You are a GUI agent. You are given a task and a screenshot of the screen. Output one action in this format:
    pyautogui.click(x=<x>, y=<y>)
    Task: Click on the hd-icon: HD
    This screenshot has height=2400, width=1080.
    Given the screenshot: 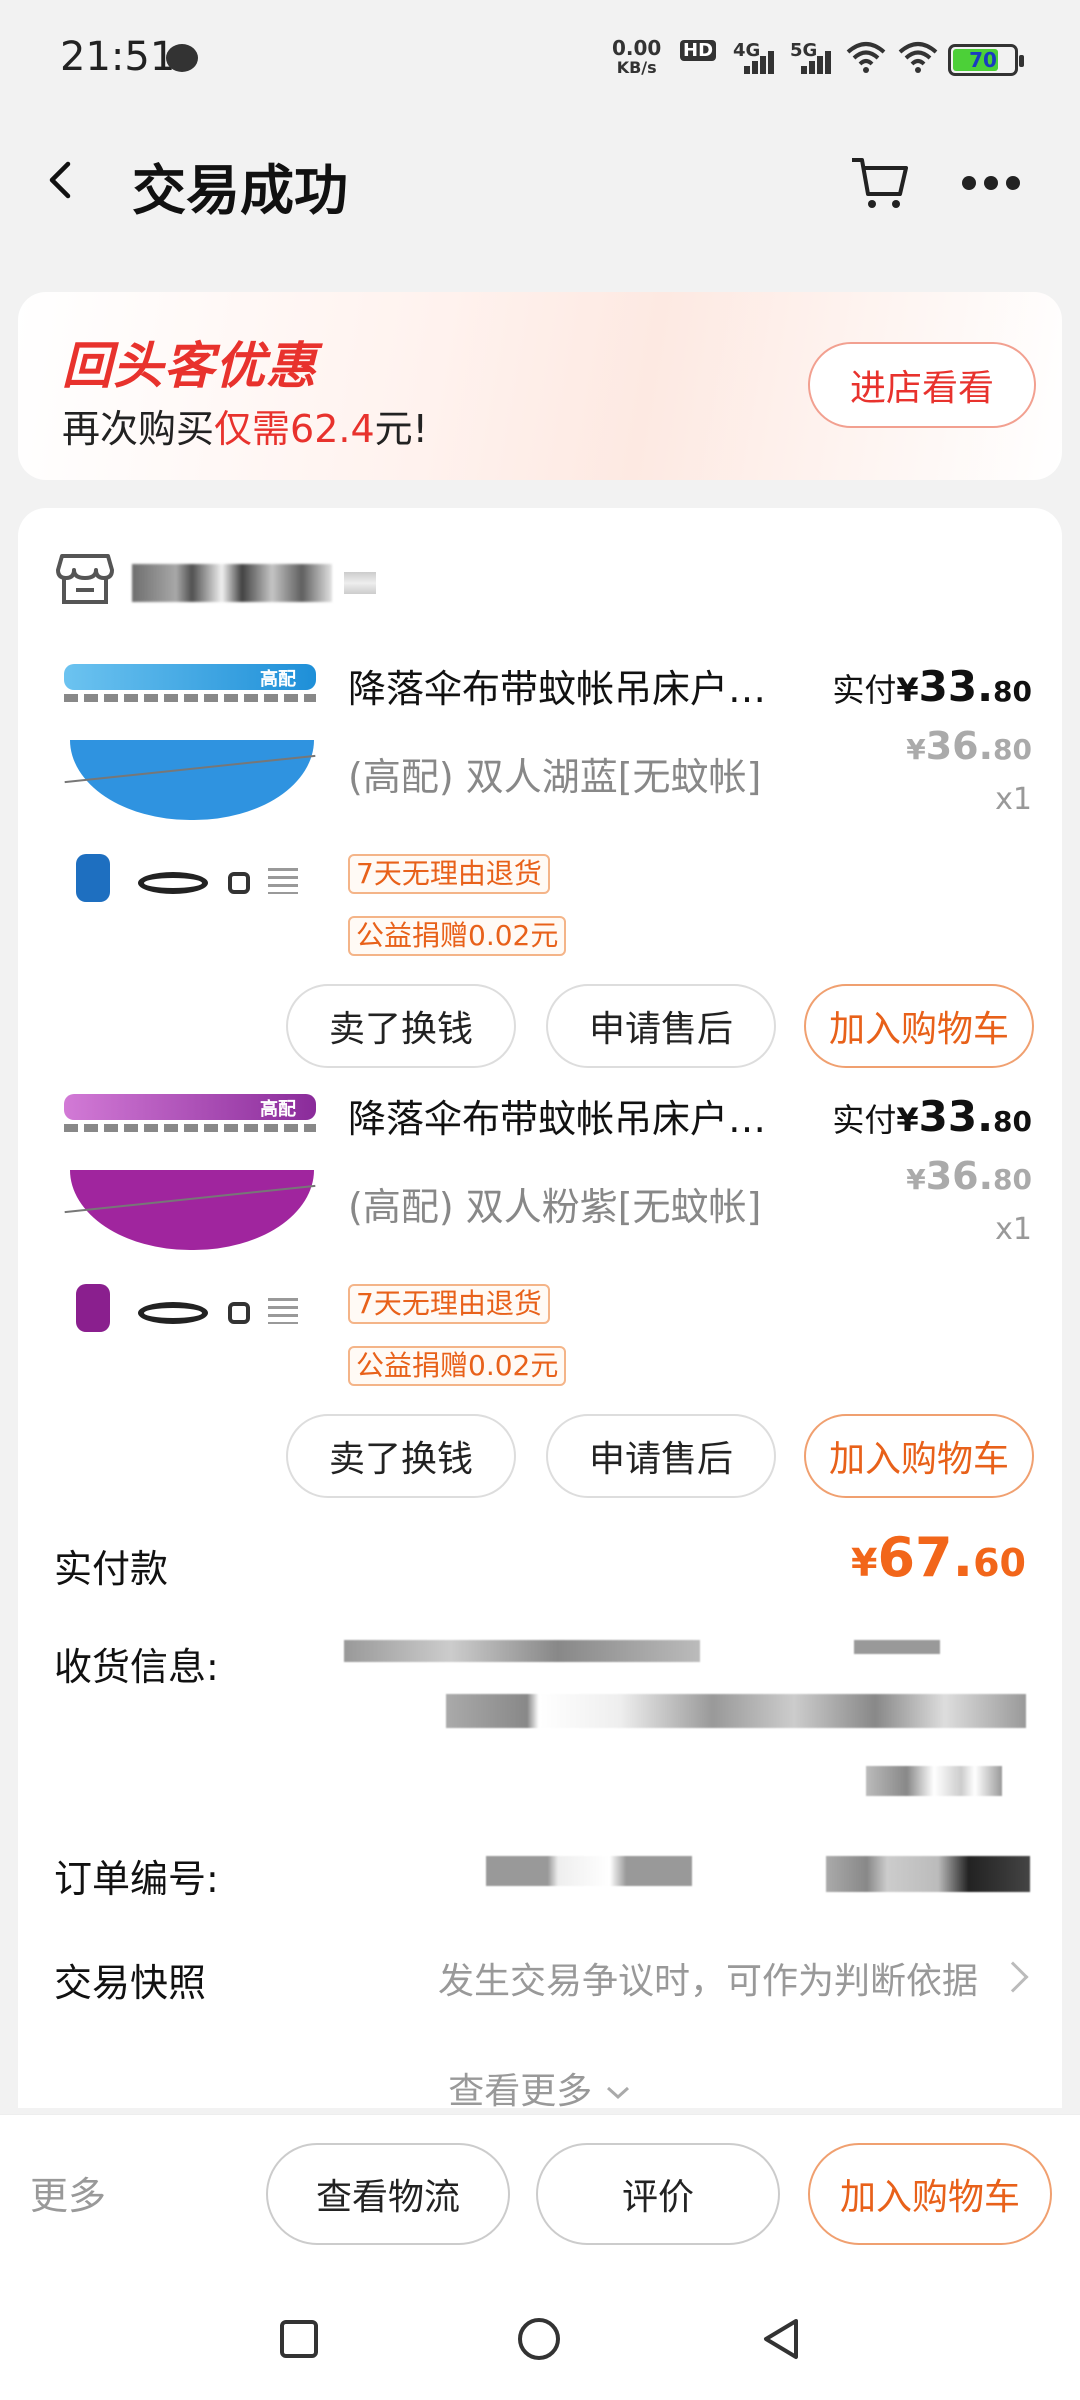 What is the action you would take?
    pyautogui.click(x=698, y=50)
    